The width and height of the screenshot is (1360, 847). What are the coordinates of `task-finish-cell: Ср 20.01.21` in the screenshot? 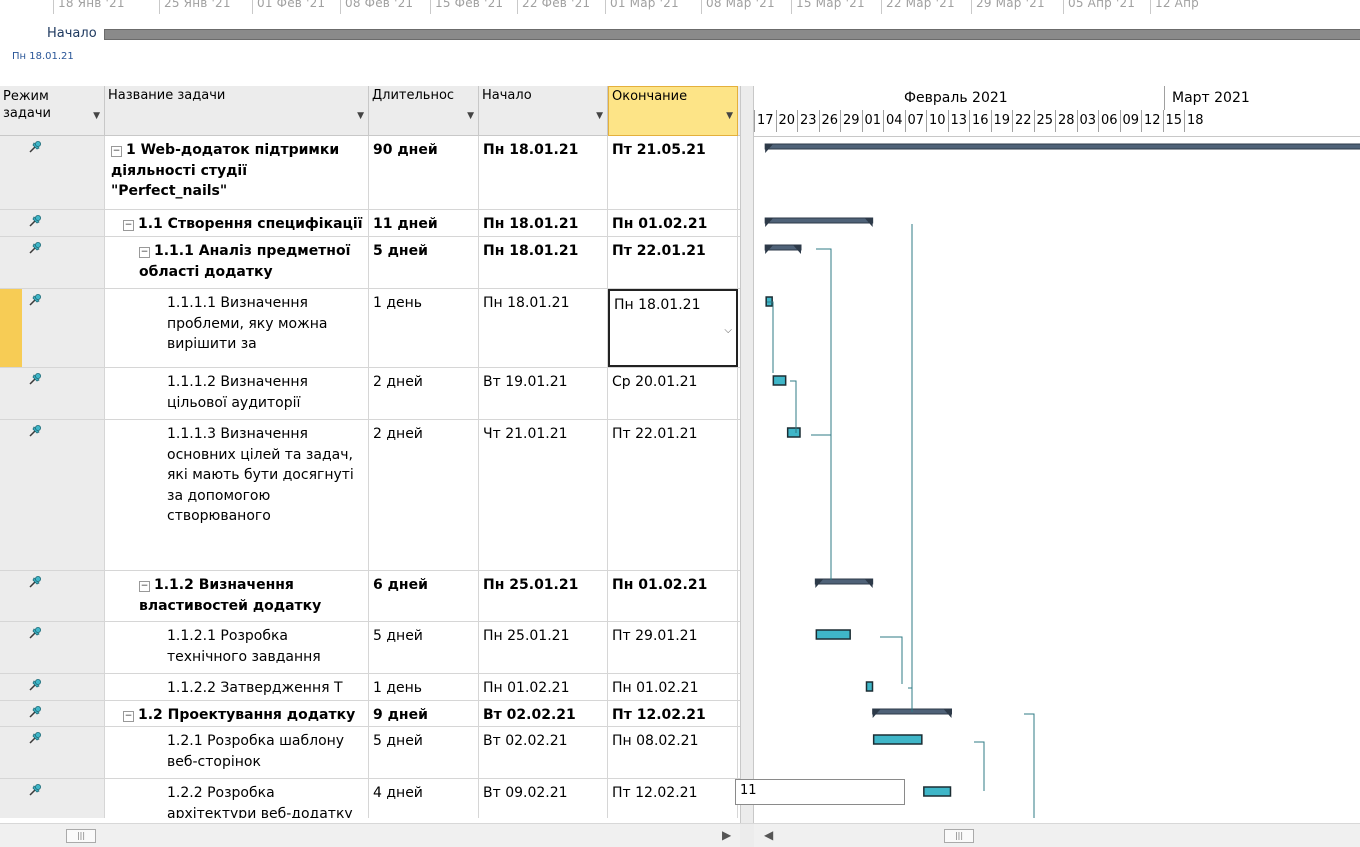 It's located at (673, 393).